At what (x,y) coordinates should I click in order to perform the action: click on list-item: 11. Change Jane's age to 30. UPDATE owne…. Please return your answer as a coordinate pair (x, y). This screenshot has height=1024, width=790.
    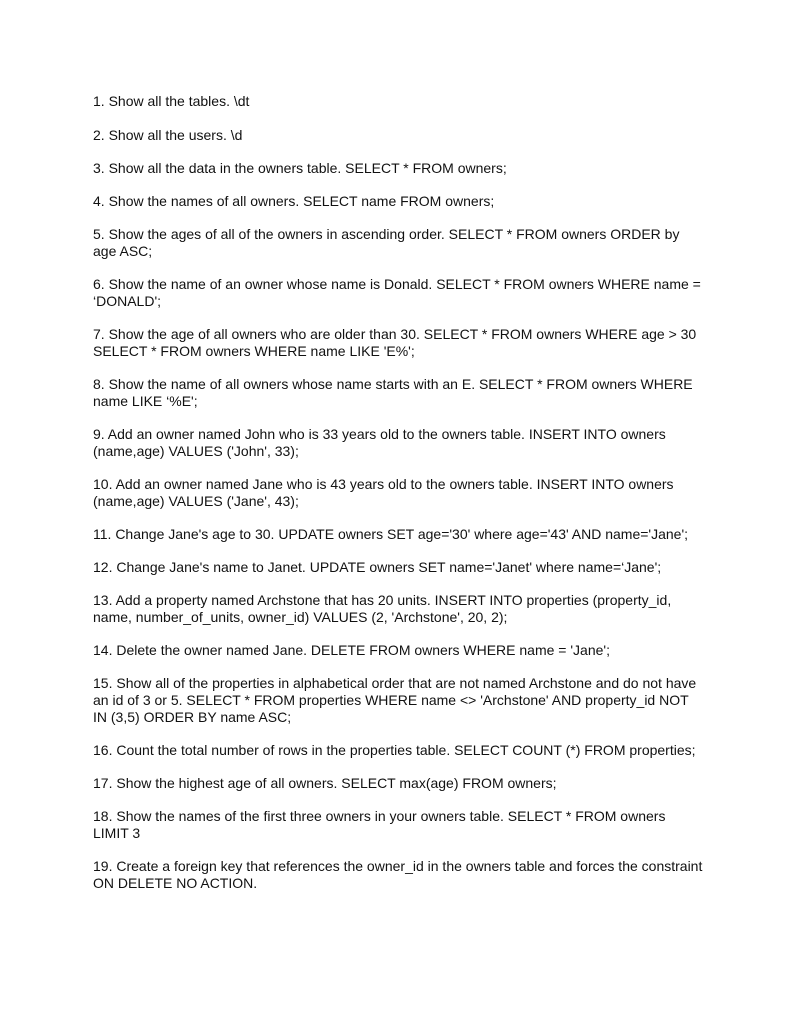
    Looking at the image, I should click on (391, 534).